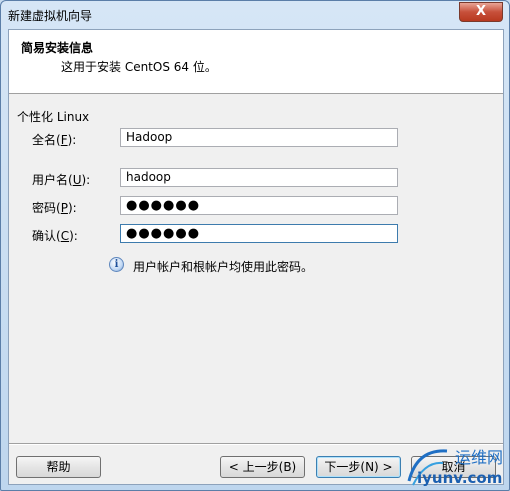 The height and width of the screenshot is (491, 510). What do you see at coordinates (61, 180) in the screenshot?
I see `username-label: 用户名(U):` at bounding box center [61, 180].